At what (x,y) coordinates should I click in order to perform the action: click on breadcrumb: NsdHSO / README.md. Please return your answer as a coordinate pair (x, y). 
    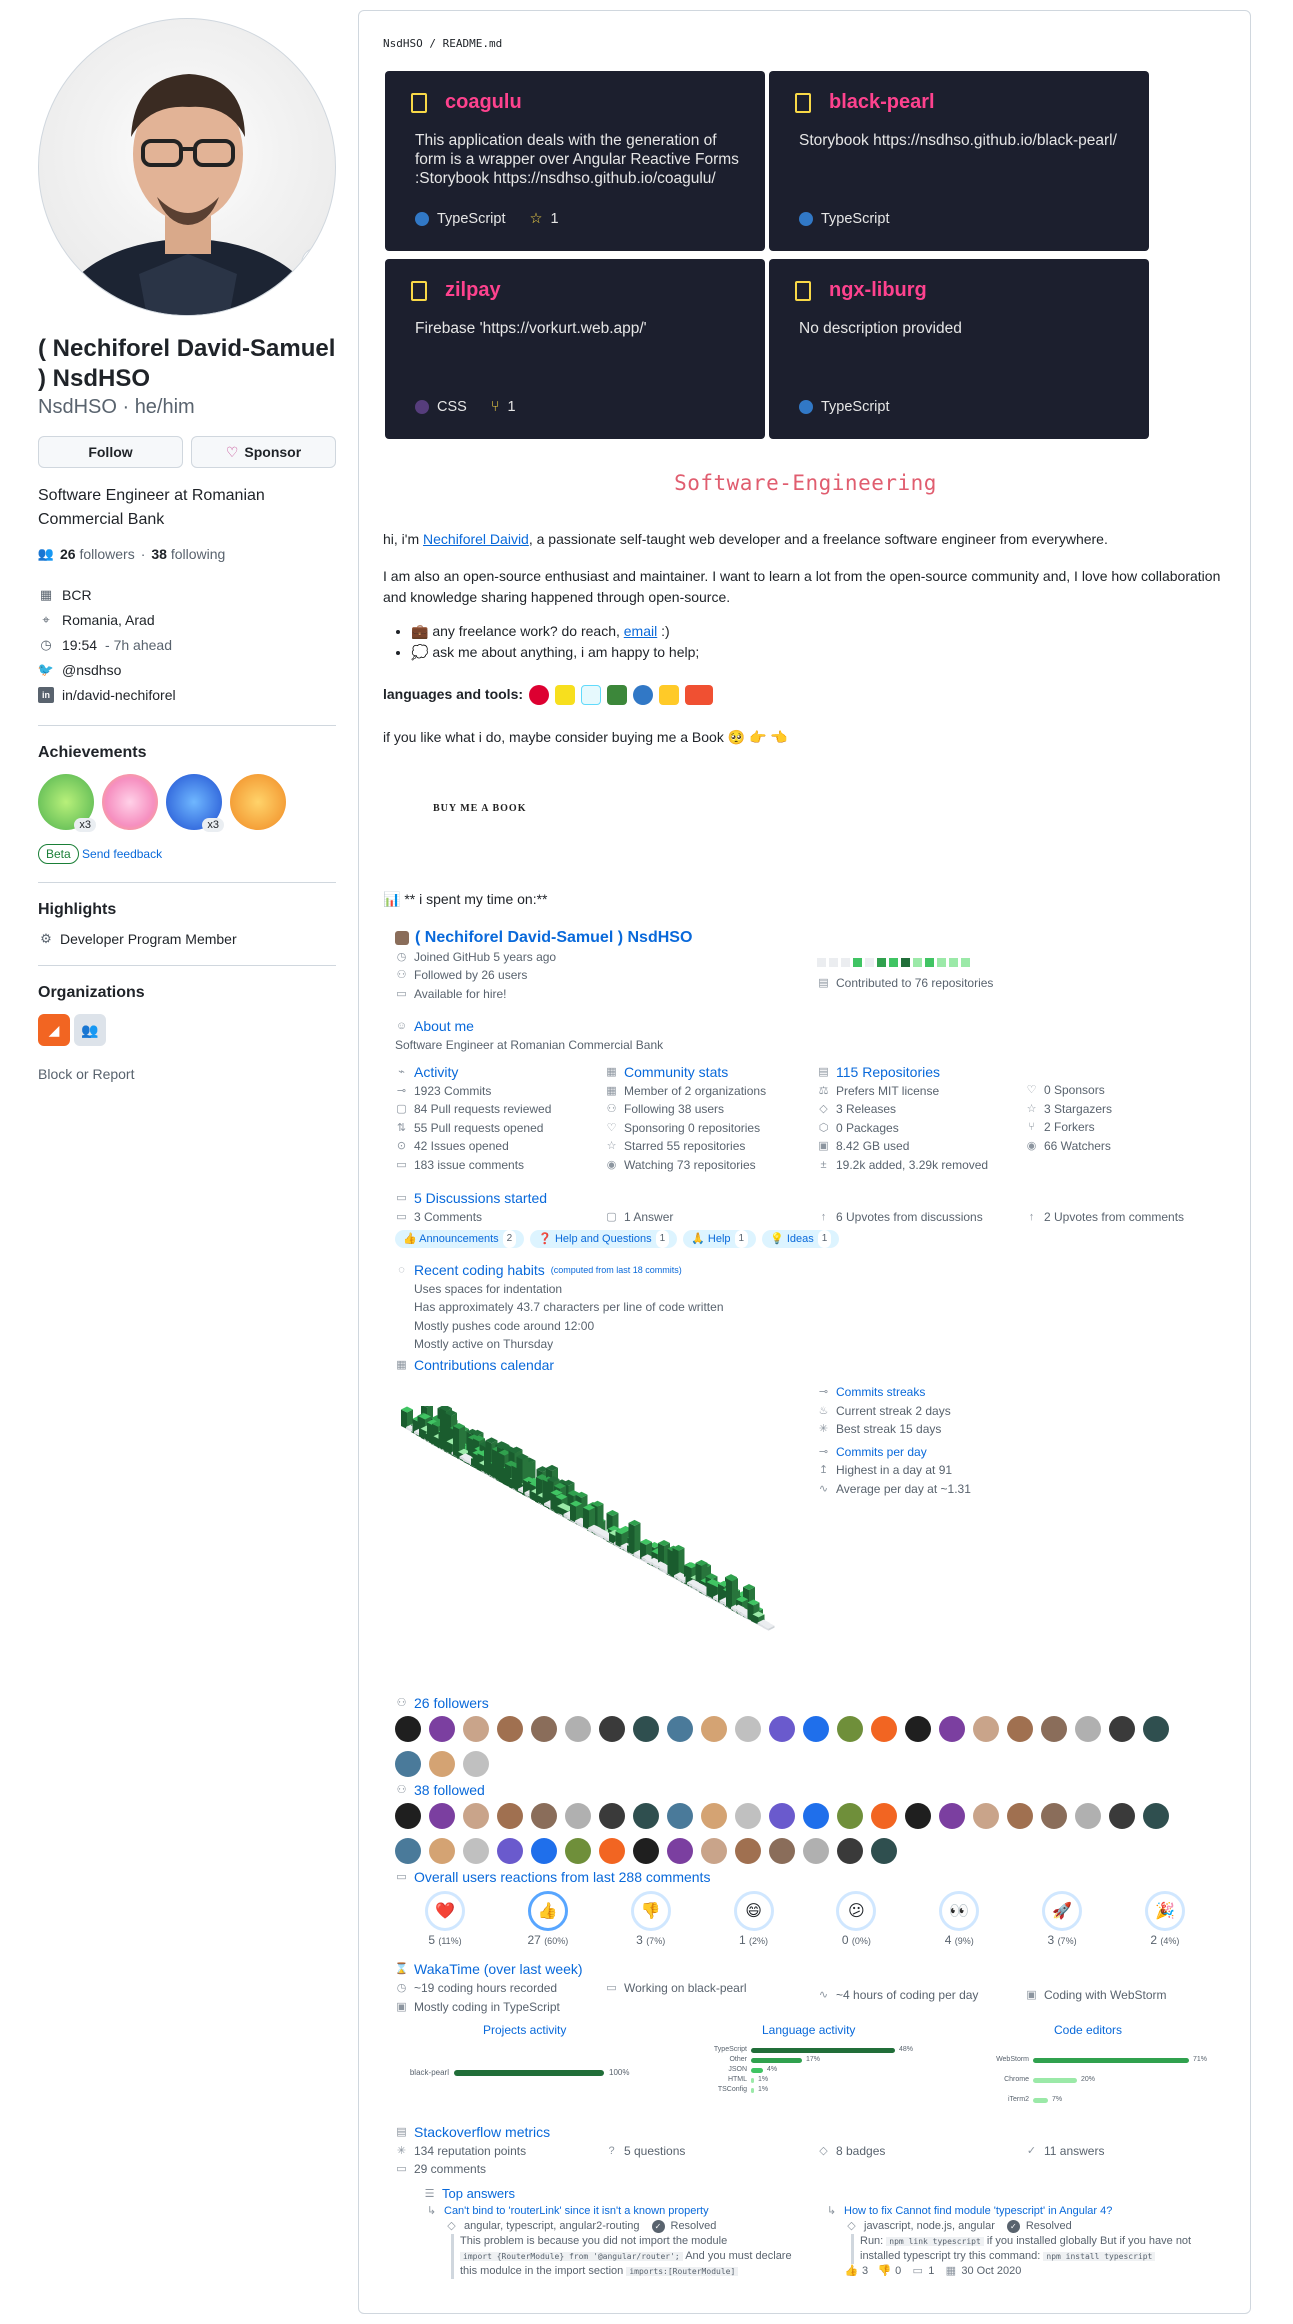
    Looking at the image, I should click on (442, 43).